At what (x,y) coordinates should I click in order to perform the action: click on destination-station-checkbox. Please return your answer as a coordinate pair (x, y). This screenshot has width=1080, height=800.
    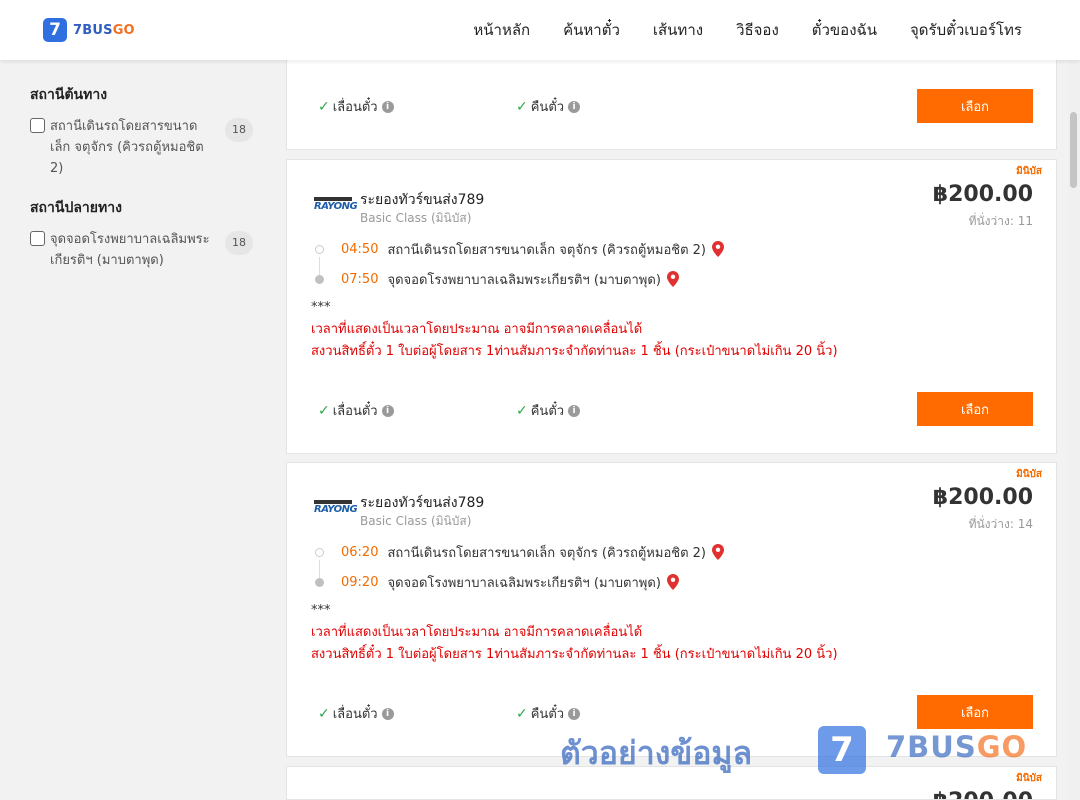
    Looking at the image, I should click on (37, 238).